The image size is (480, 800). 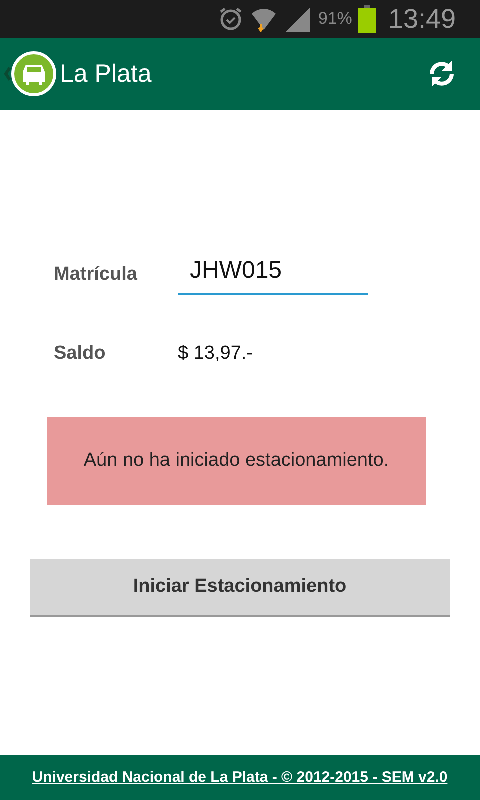 I want to click on balance-label: Saldo, so click(x=80, y=354).